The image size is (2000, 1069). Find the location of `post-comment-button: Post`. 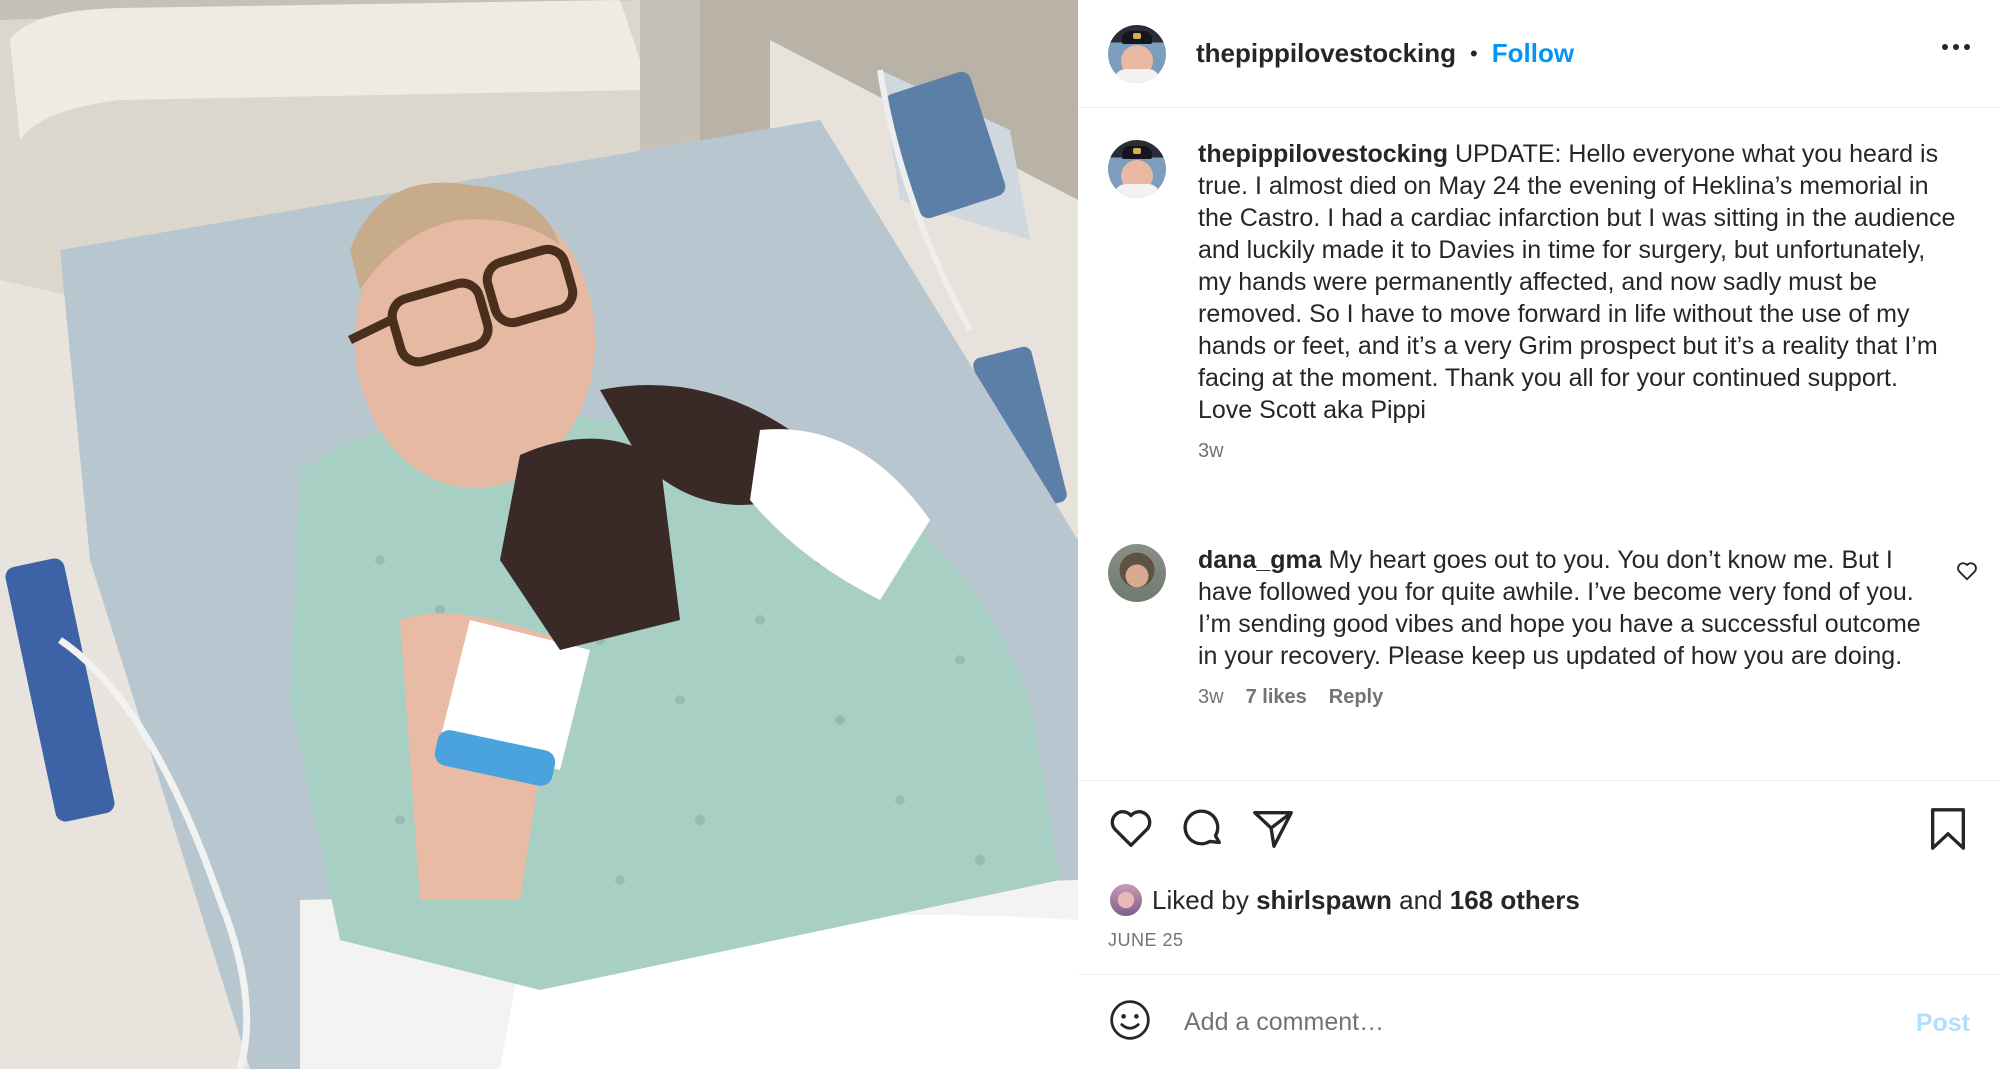

post-comment-button: Post is located at coordinates (1943, 1023).